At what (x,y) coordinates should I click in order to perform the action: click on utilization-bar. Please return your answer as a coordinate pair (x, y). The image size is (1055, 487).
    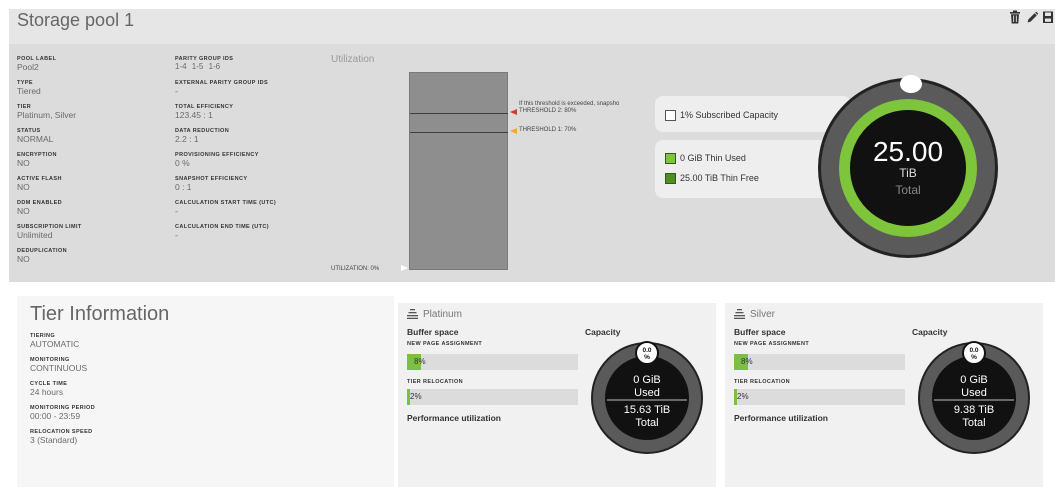
    Looking at the image, I should click on (458, 171).